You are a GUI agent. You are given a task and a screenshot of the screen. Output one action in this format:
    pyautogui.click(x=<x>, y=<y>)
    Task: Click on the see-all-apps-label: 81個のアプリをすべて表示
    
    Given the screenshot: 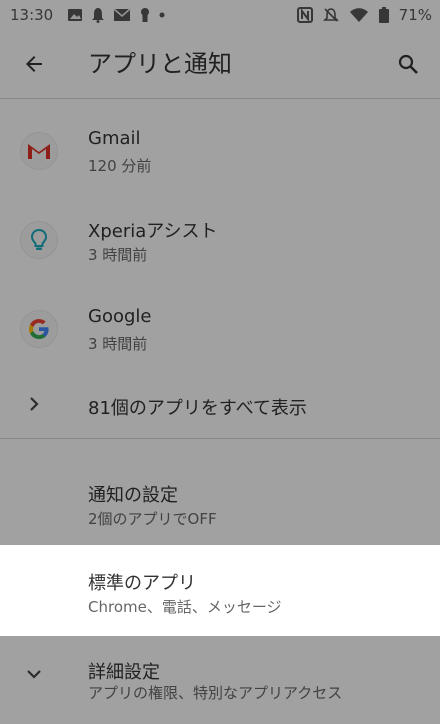 What is the action you would take?
    pyautogui.click(x=197, y=408)
    